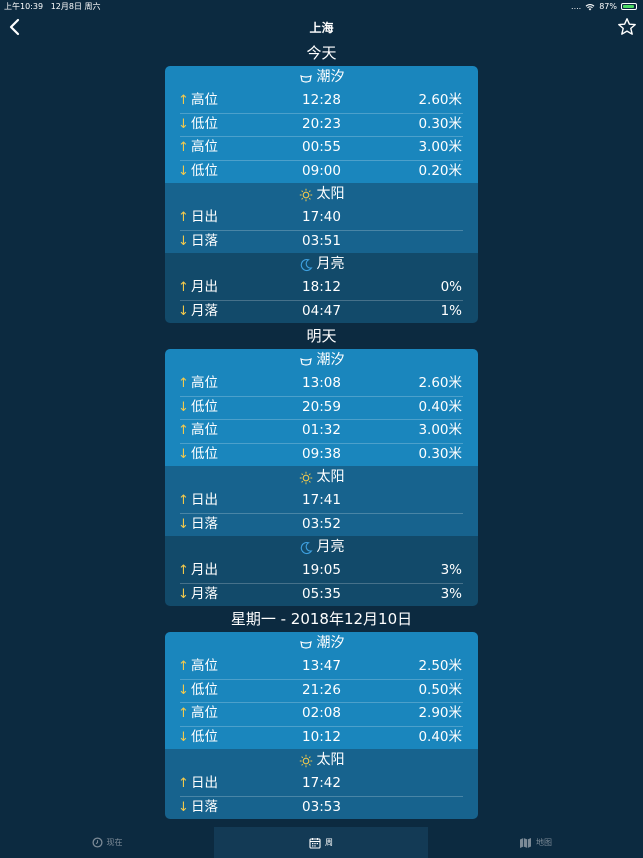 This screenshot has width=643, height=858. What do you see at coordinates (321, 384) in the screenshot?
I see `tide-row: ↑ 高位 13:08 2.60米` at bounding box center [321, 384].